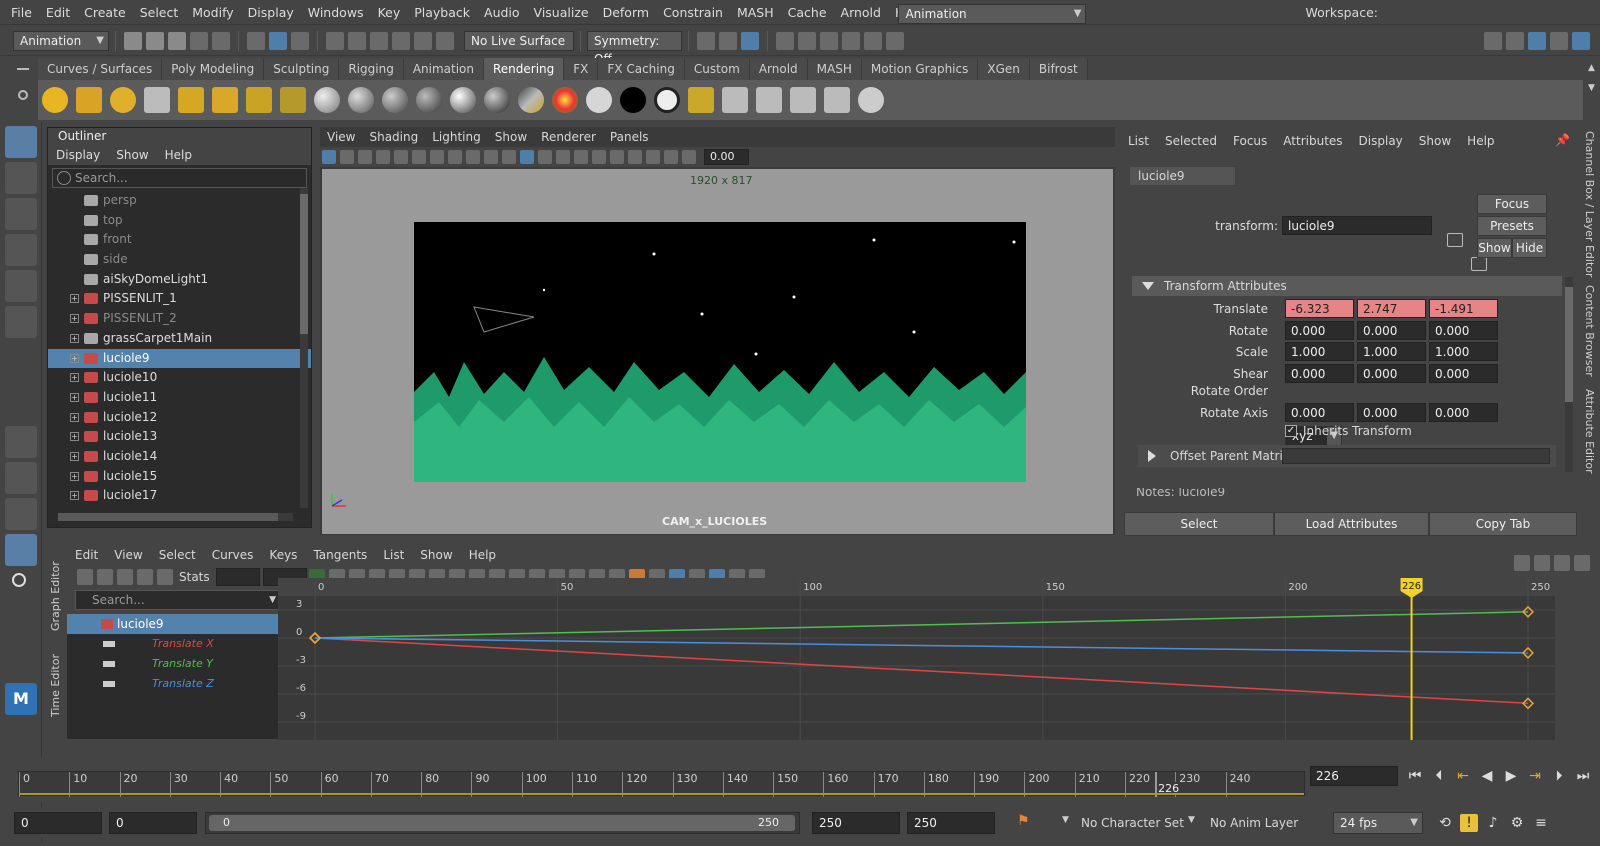  What do you see at coordinates (21, 178) in the screenshot?
I see `lasso-tool-icon` at bounding box center [21, 178].